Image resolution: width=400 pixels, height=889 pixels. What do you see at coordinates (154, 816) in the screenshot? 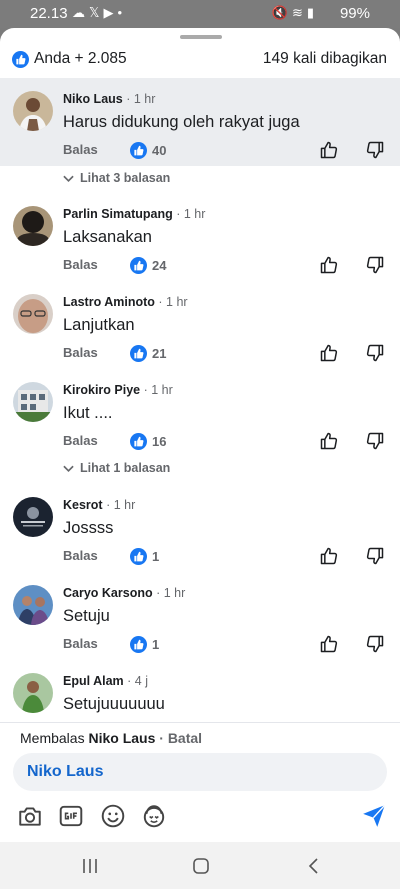
I see `avatar-sticker-icon` at bounding box center [154, 816].